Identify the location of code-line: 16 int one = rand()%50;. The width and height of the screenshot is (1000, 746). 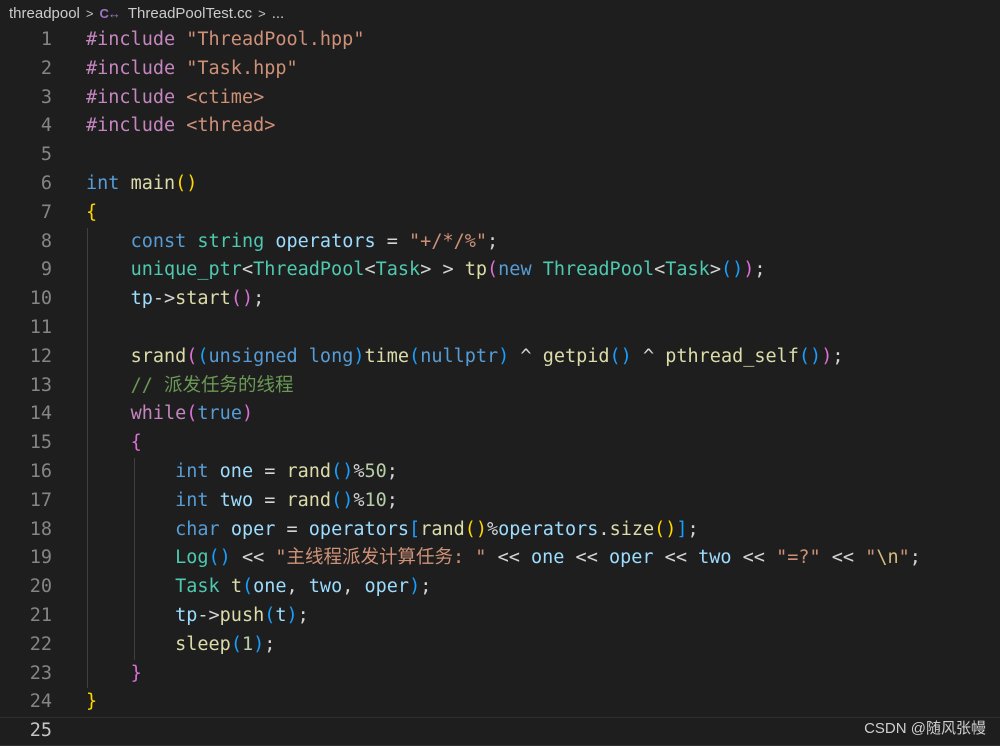
(500, 472).